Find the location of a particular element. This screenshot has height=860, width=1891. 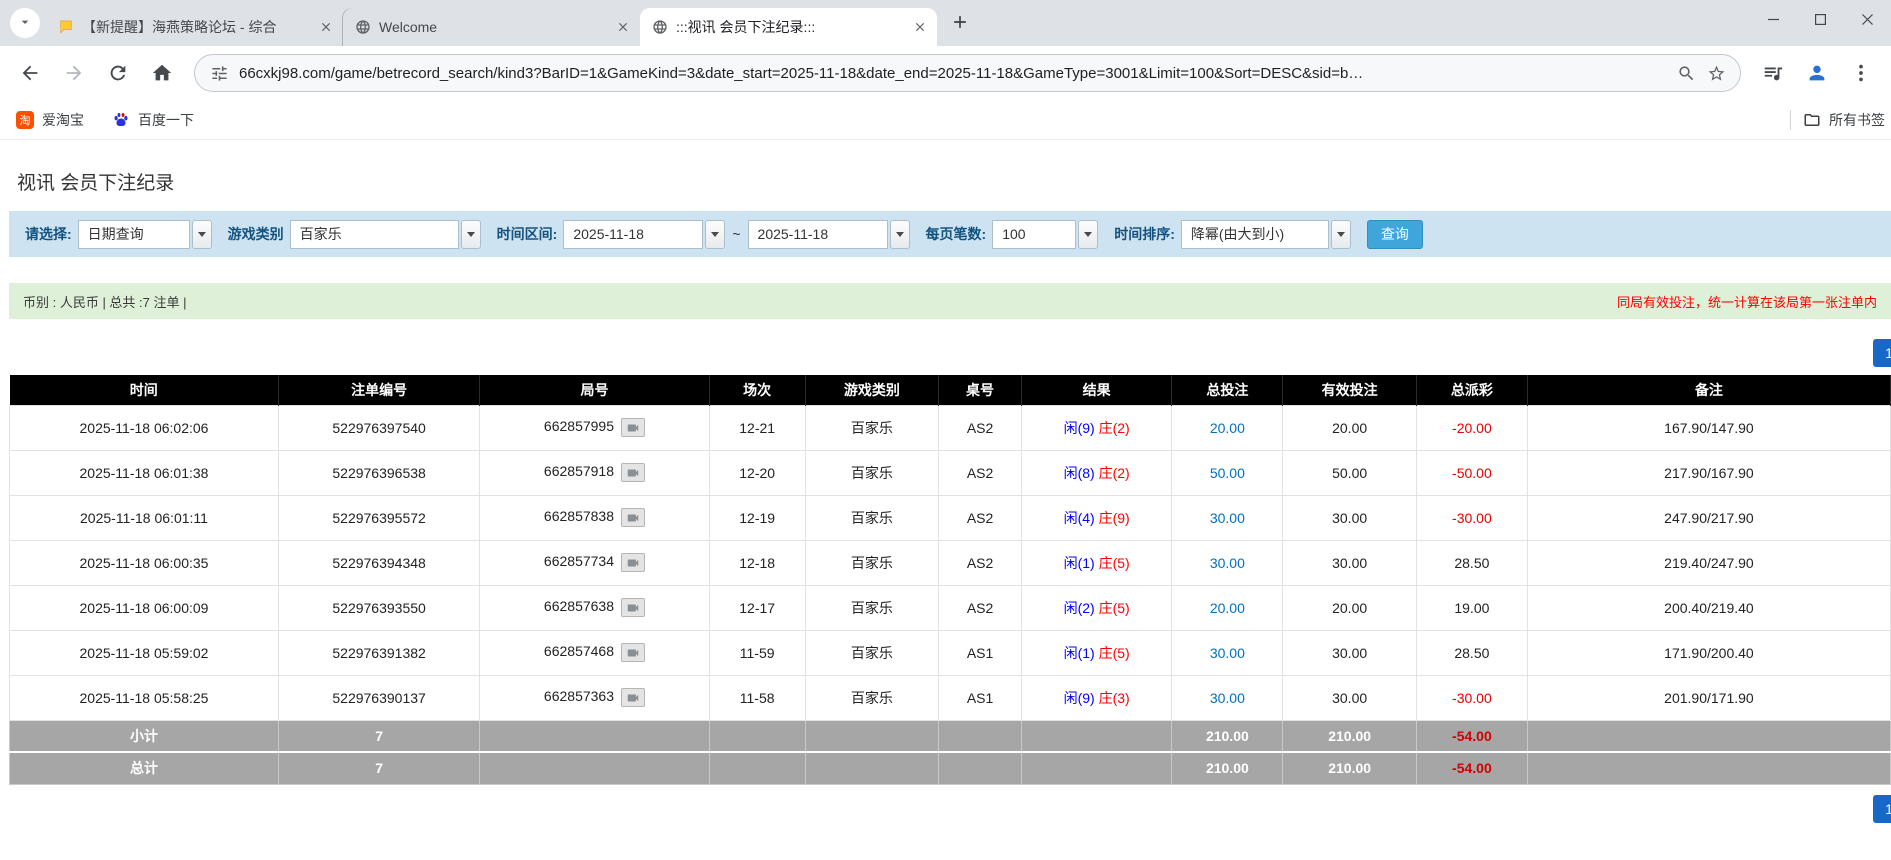

cell-round-number: 662857468 is located at coordinates (594, 652).